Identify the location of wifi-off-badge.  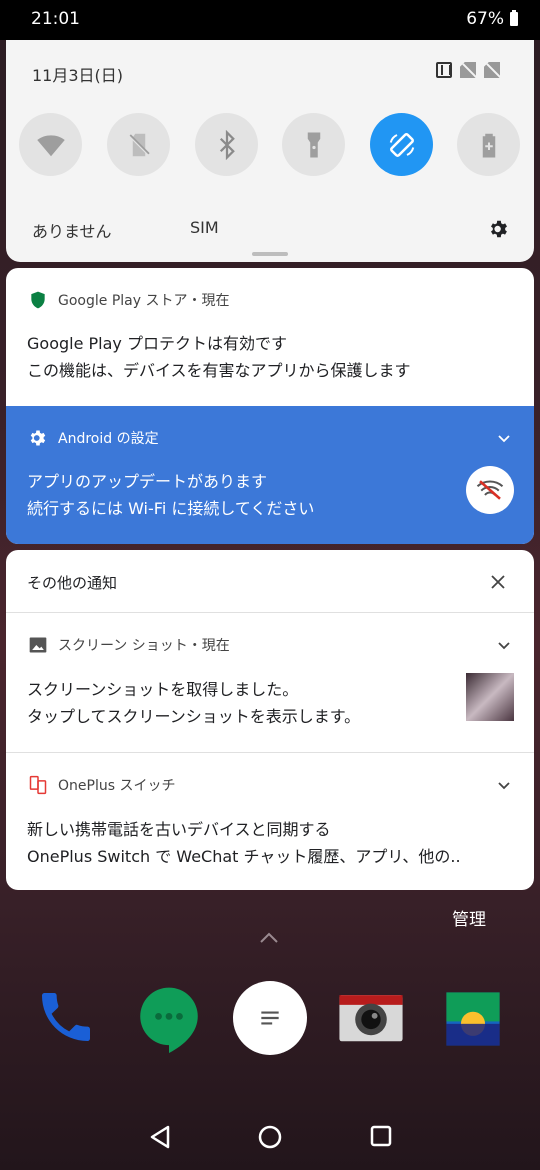
(490, 490).